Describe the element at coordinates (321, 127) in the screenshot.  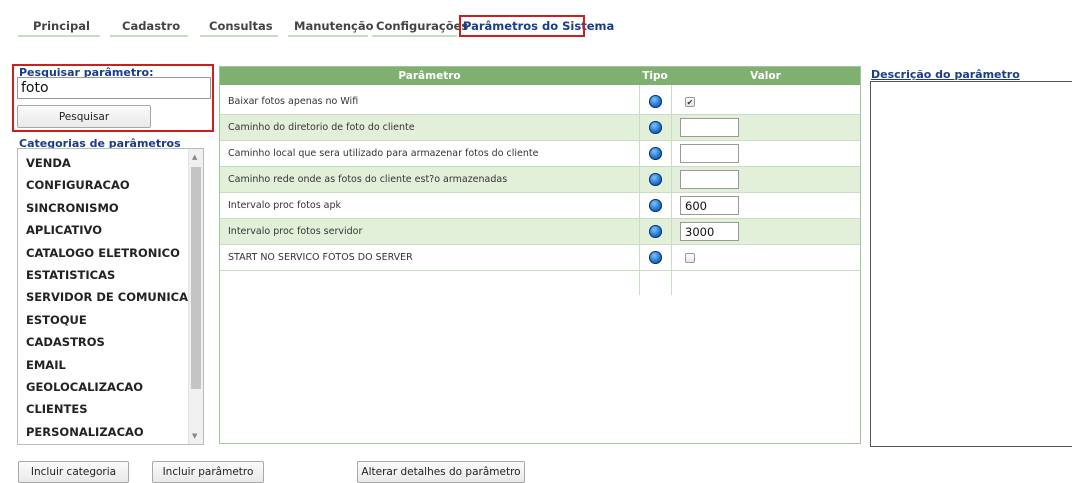
I see `parameter-name: Caminho do diretorio de foto do cliente` at that location.